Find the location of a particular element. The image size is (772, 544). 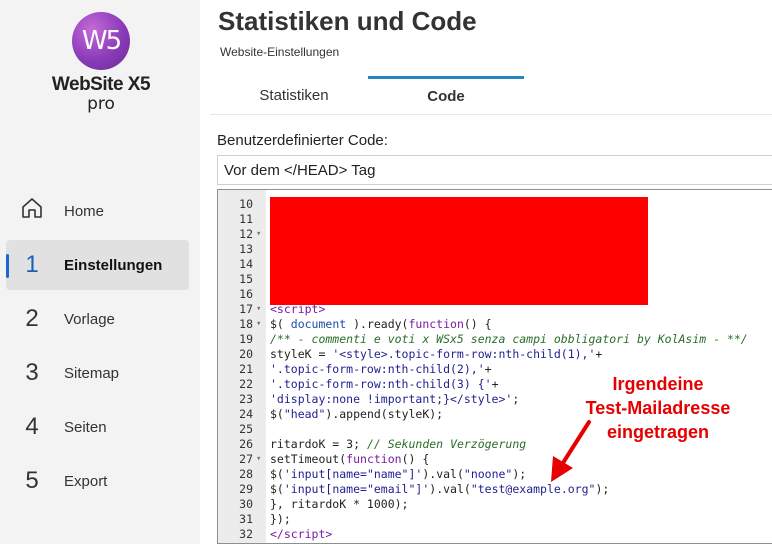

sidebar-item-label: Export is located at coordinates (86, 481).